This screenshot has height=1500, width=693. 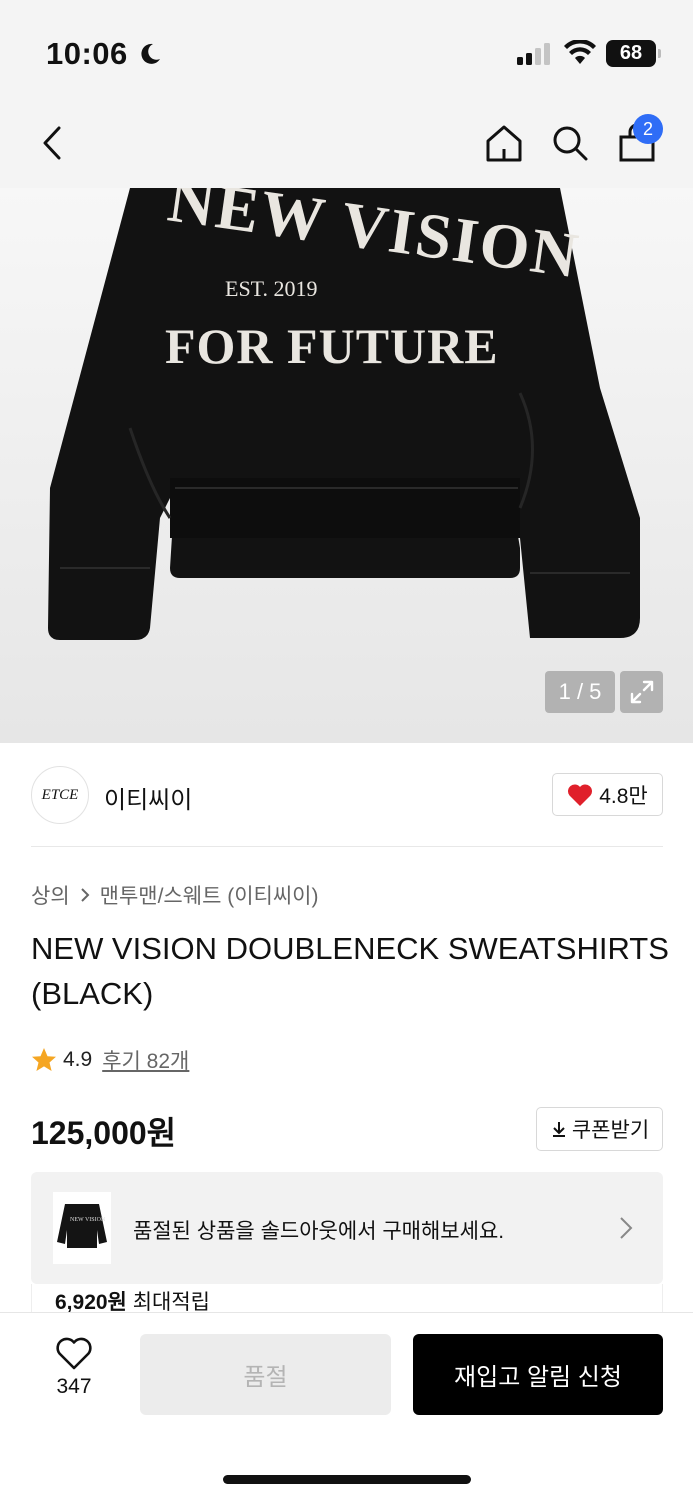 What do you see at coordinates (623, 796) in the screenshot?
I see `brand-like-count: 4.8만` at bounding box center [623, 796].